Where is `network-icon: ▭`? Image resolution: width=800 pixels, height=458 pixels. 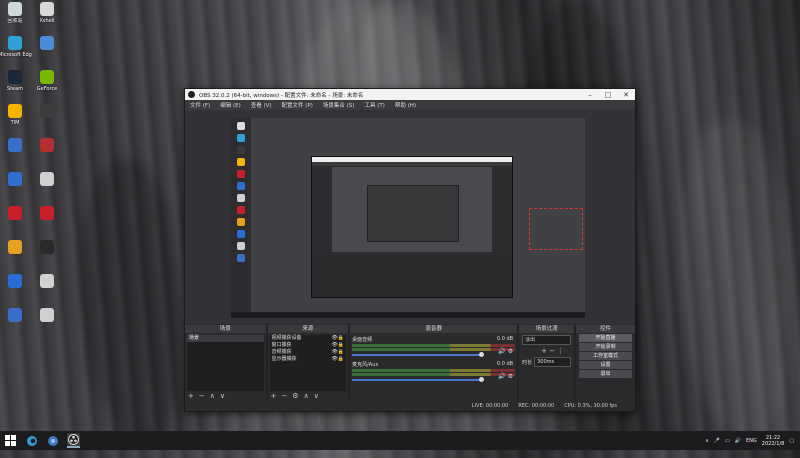 network-icon: ▭ is located at coordinates (727, 441).